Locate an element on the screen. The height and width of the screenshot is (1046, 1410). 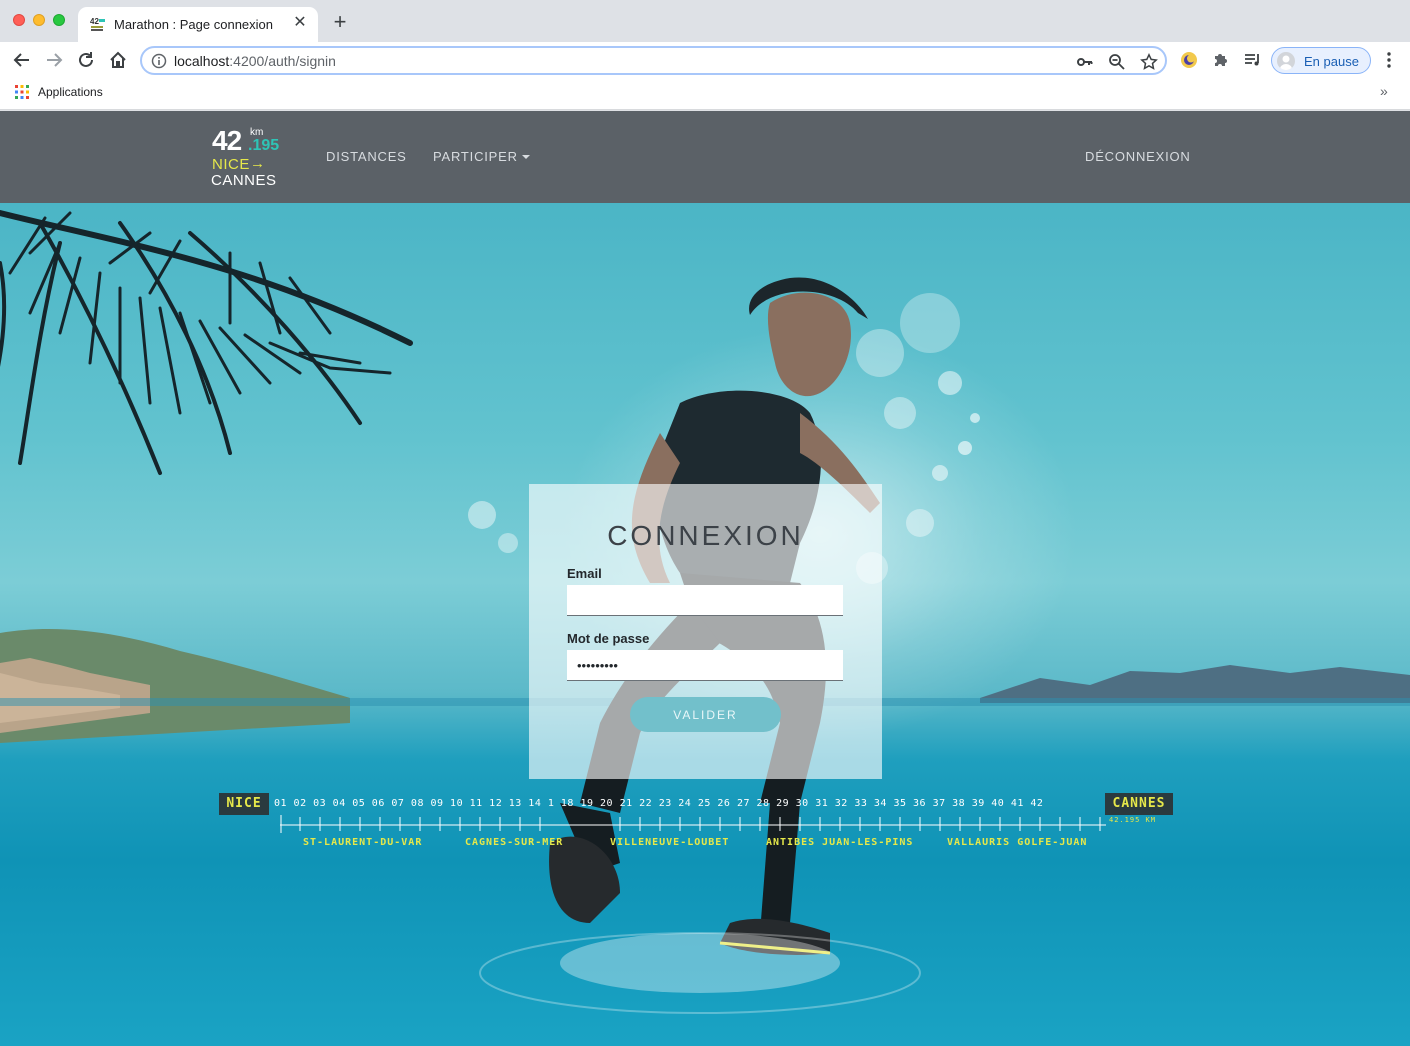
site-logo: 42 km .195 NICE → CANNES is located at coordinates (245, 157).